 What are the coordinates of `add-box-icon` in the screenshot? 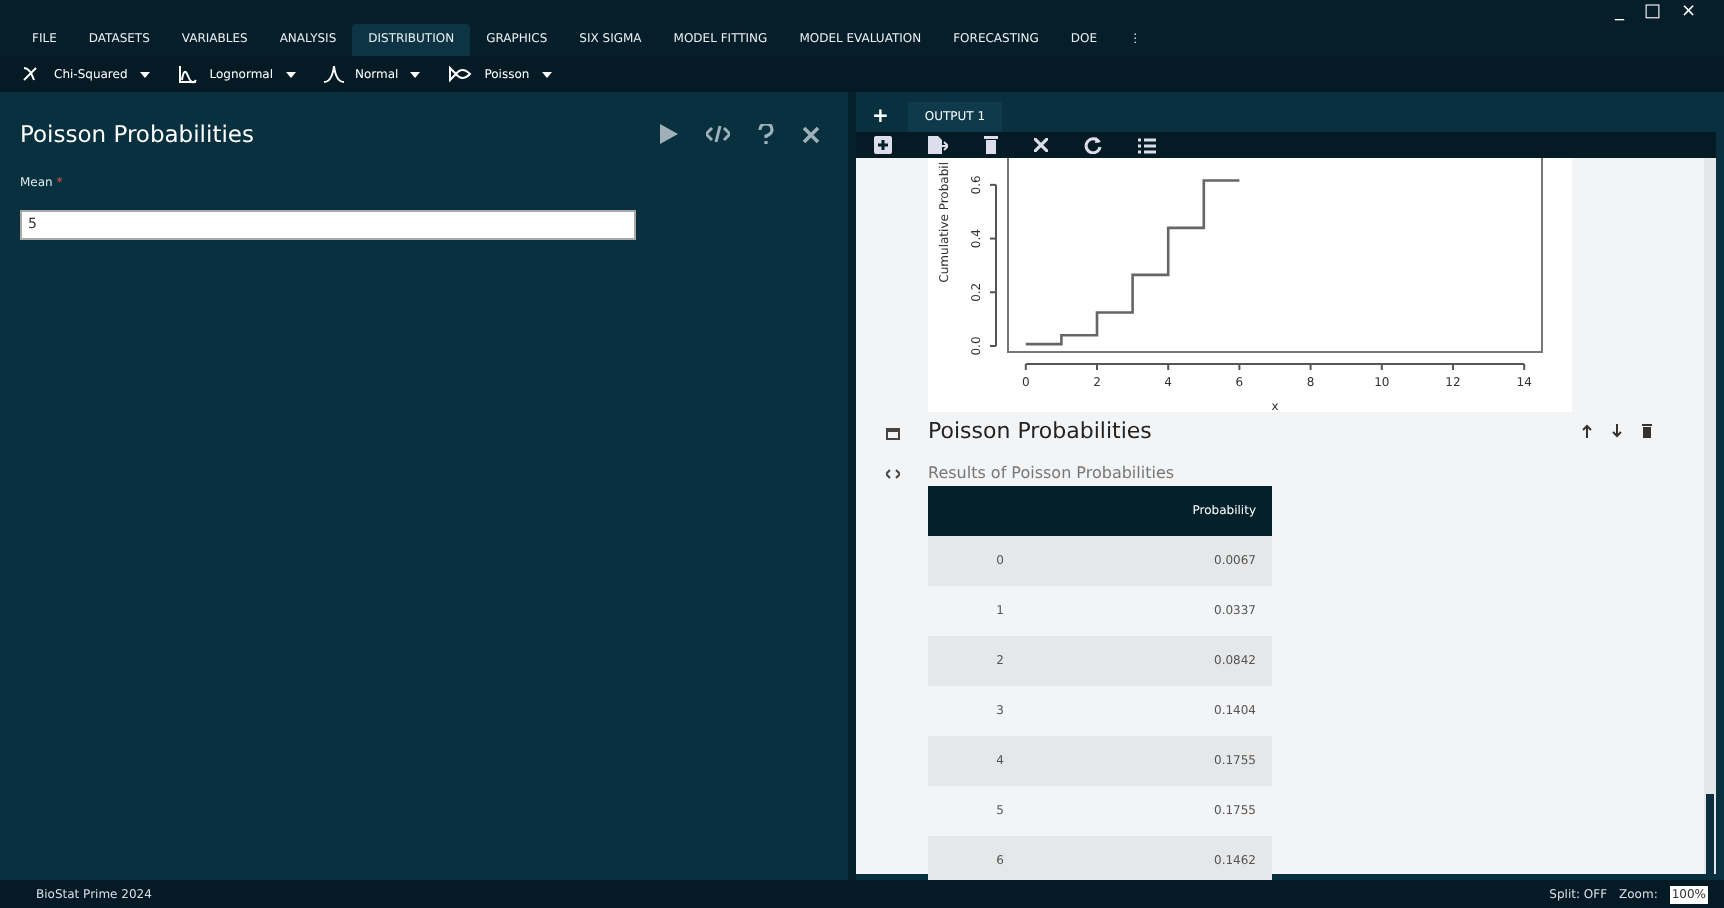 It's located at (883, 145).